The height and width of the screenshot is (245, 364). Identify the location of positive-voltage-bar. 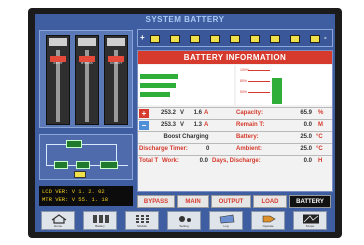
(159, 76).